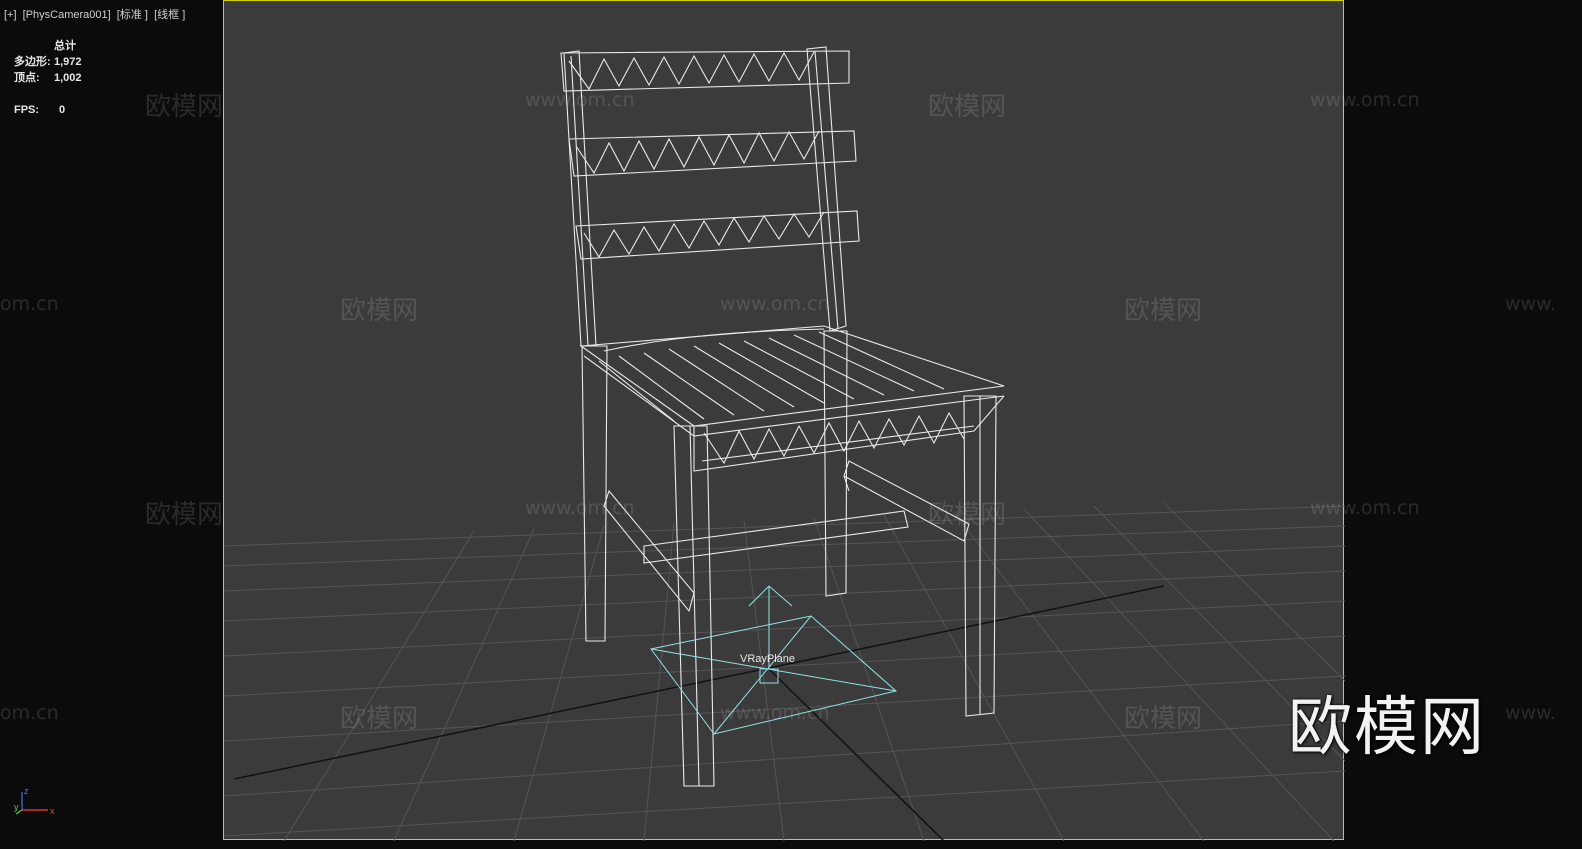 Image resolution: width=1582 pixels, height=849 pixels. I want to click on stats-header: 总计, so click(65, 46).